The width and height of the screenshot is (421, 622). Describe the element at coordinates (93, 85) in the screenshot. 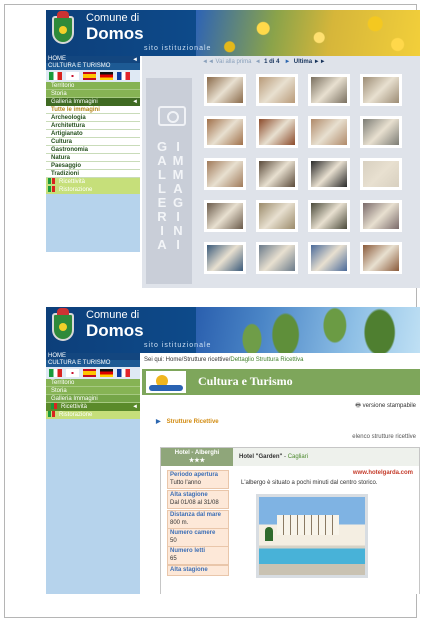

I see `sidebar-subitem-tutte: Tutte le immagini ◄` at that location.